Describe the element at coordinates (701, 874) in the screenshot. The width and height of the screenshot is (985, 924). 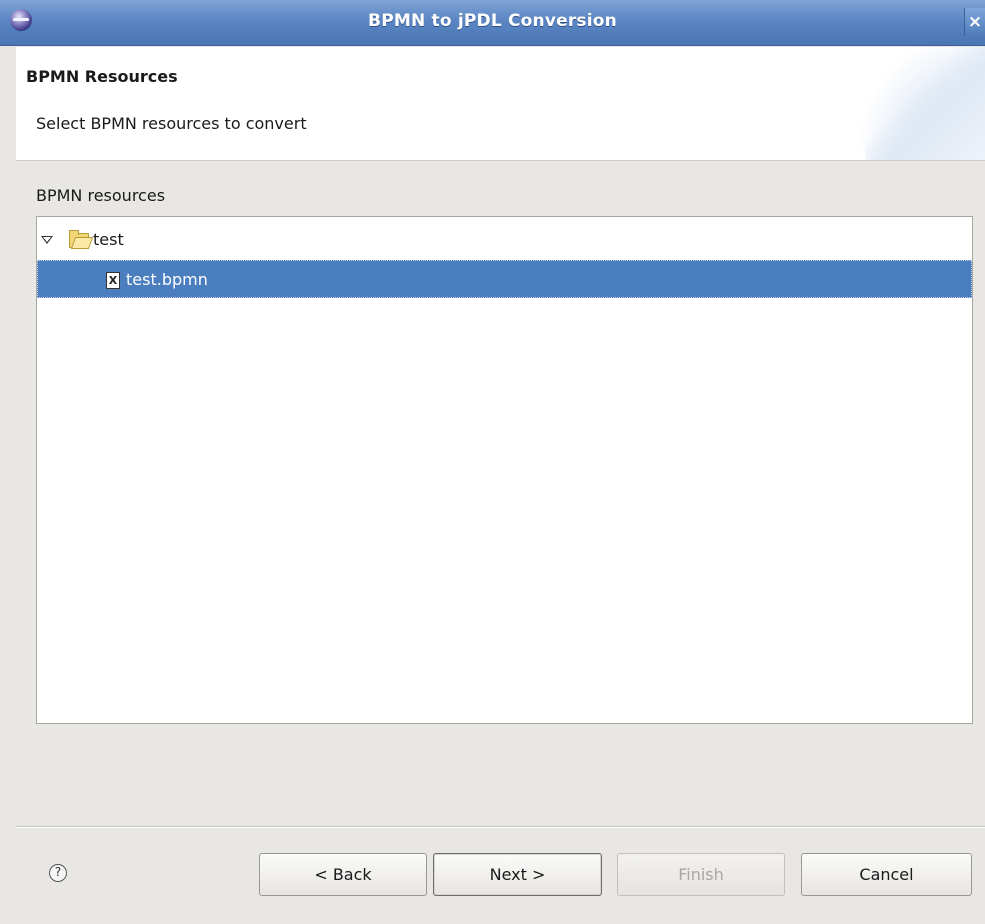
I see `finish-button: Finish` at that location.